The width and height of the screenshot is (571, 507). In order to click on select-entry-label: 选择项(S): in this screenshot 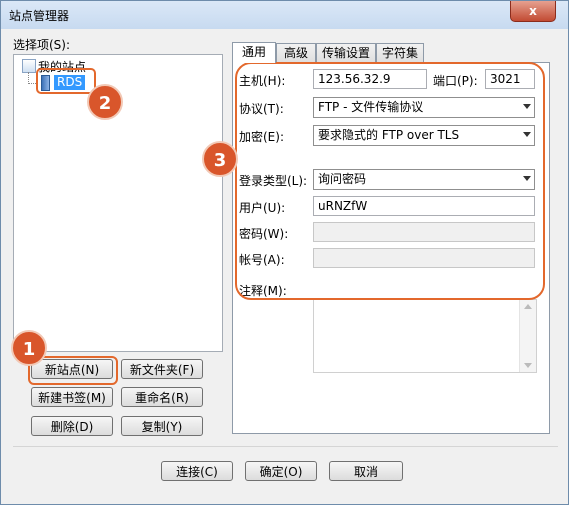, I will do `click(42, 45)`.